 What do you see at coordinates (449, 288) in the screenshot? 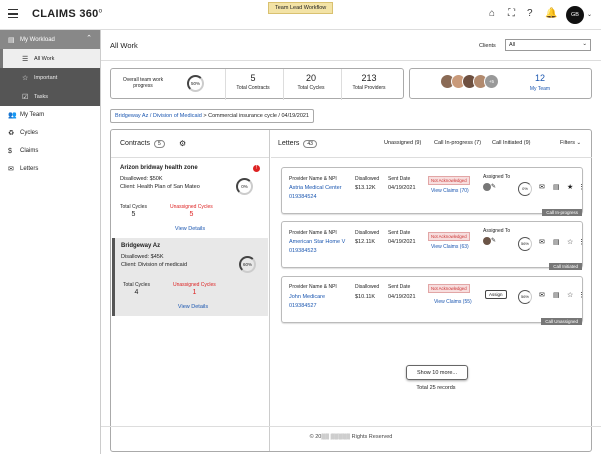
I see `status-badge: Not Acknowledged` at bounding box center [449, 288].